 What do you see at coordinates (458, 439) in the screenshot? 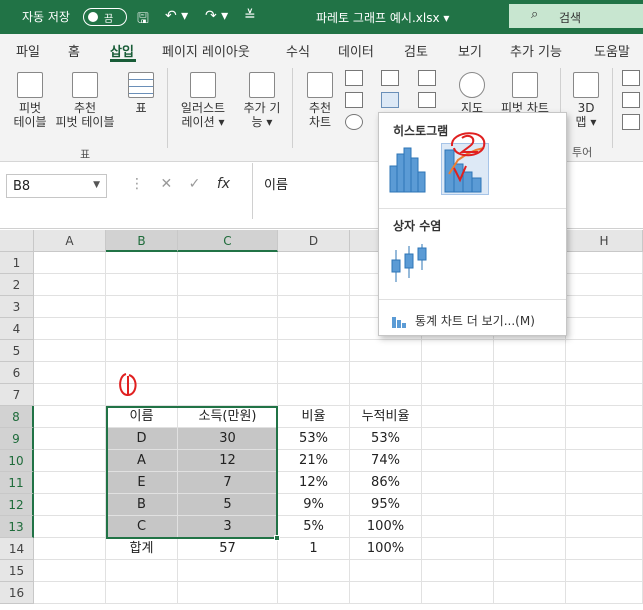
I see `cell-f9` at bounding box center [458, 439].